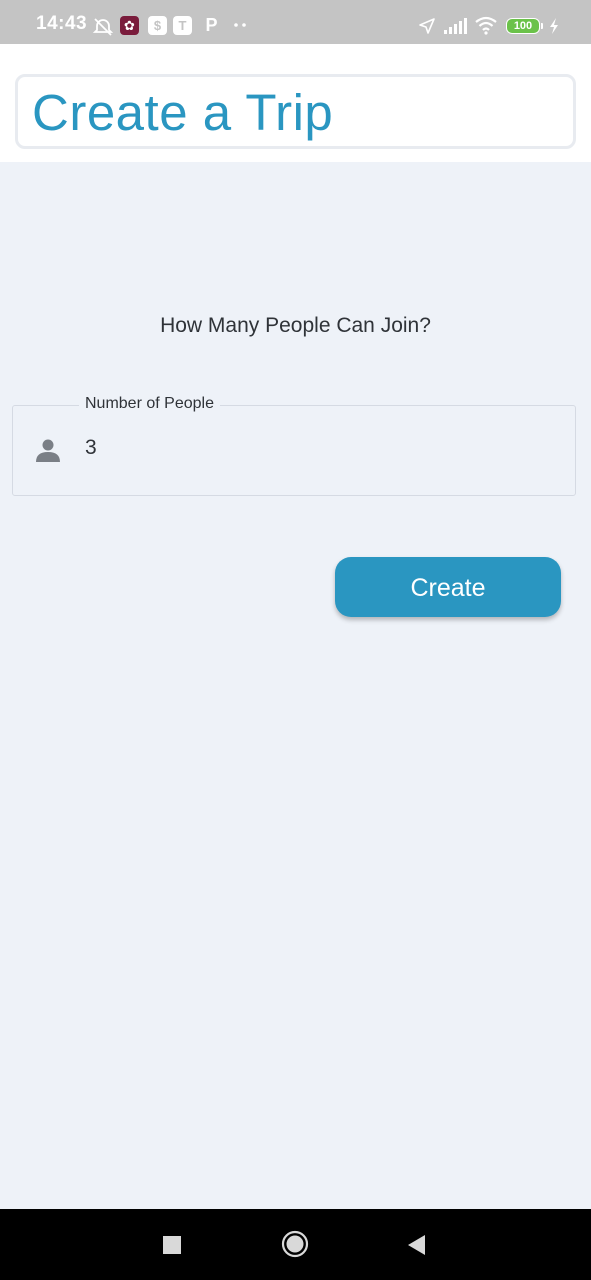 The height and width of the screenshot is (1280, 591). I want to click on status-bar: 14:43 ✿ $ T P 100, so click(295, 22).